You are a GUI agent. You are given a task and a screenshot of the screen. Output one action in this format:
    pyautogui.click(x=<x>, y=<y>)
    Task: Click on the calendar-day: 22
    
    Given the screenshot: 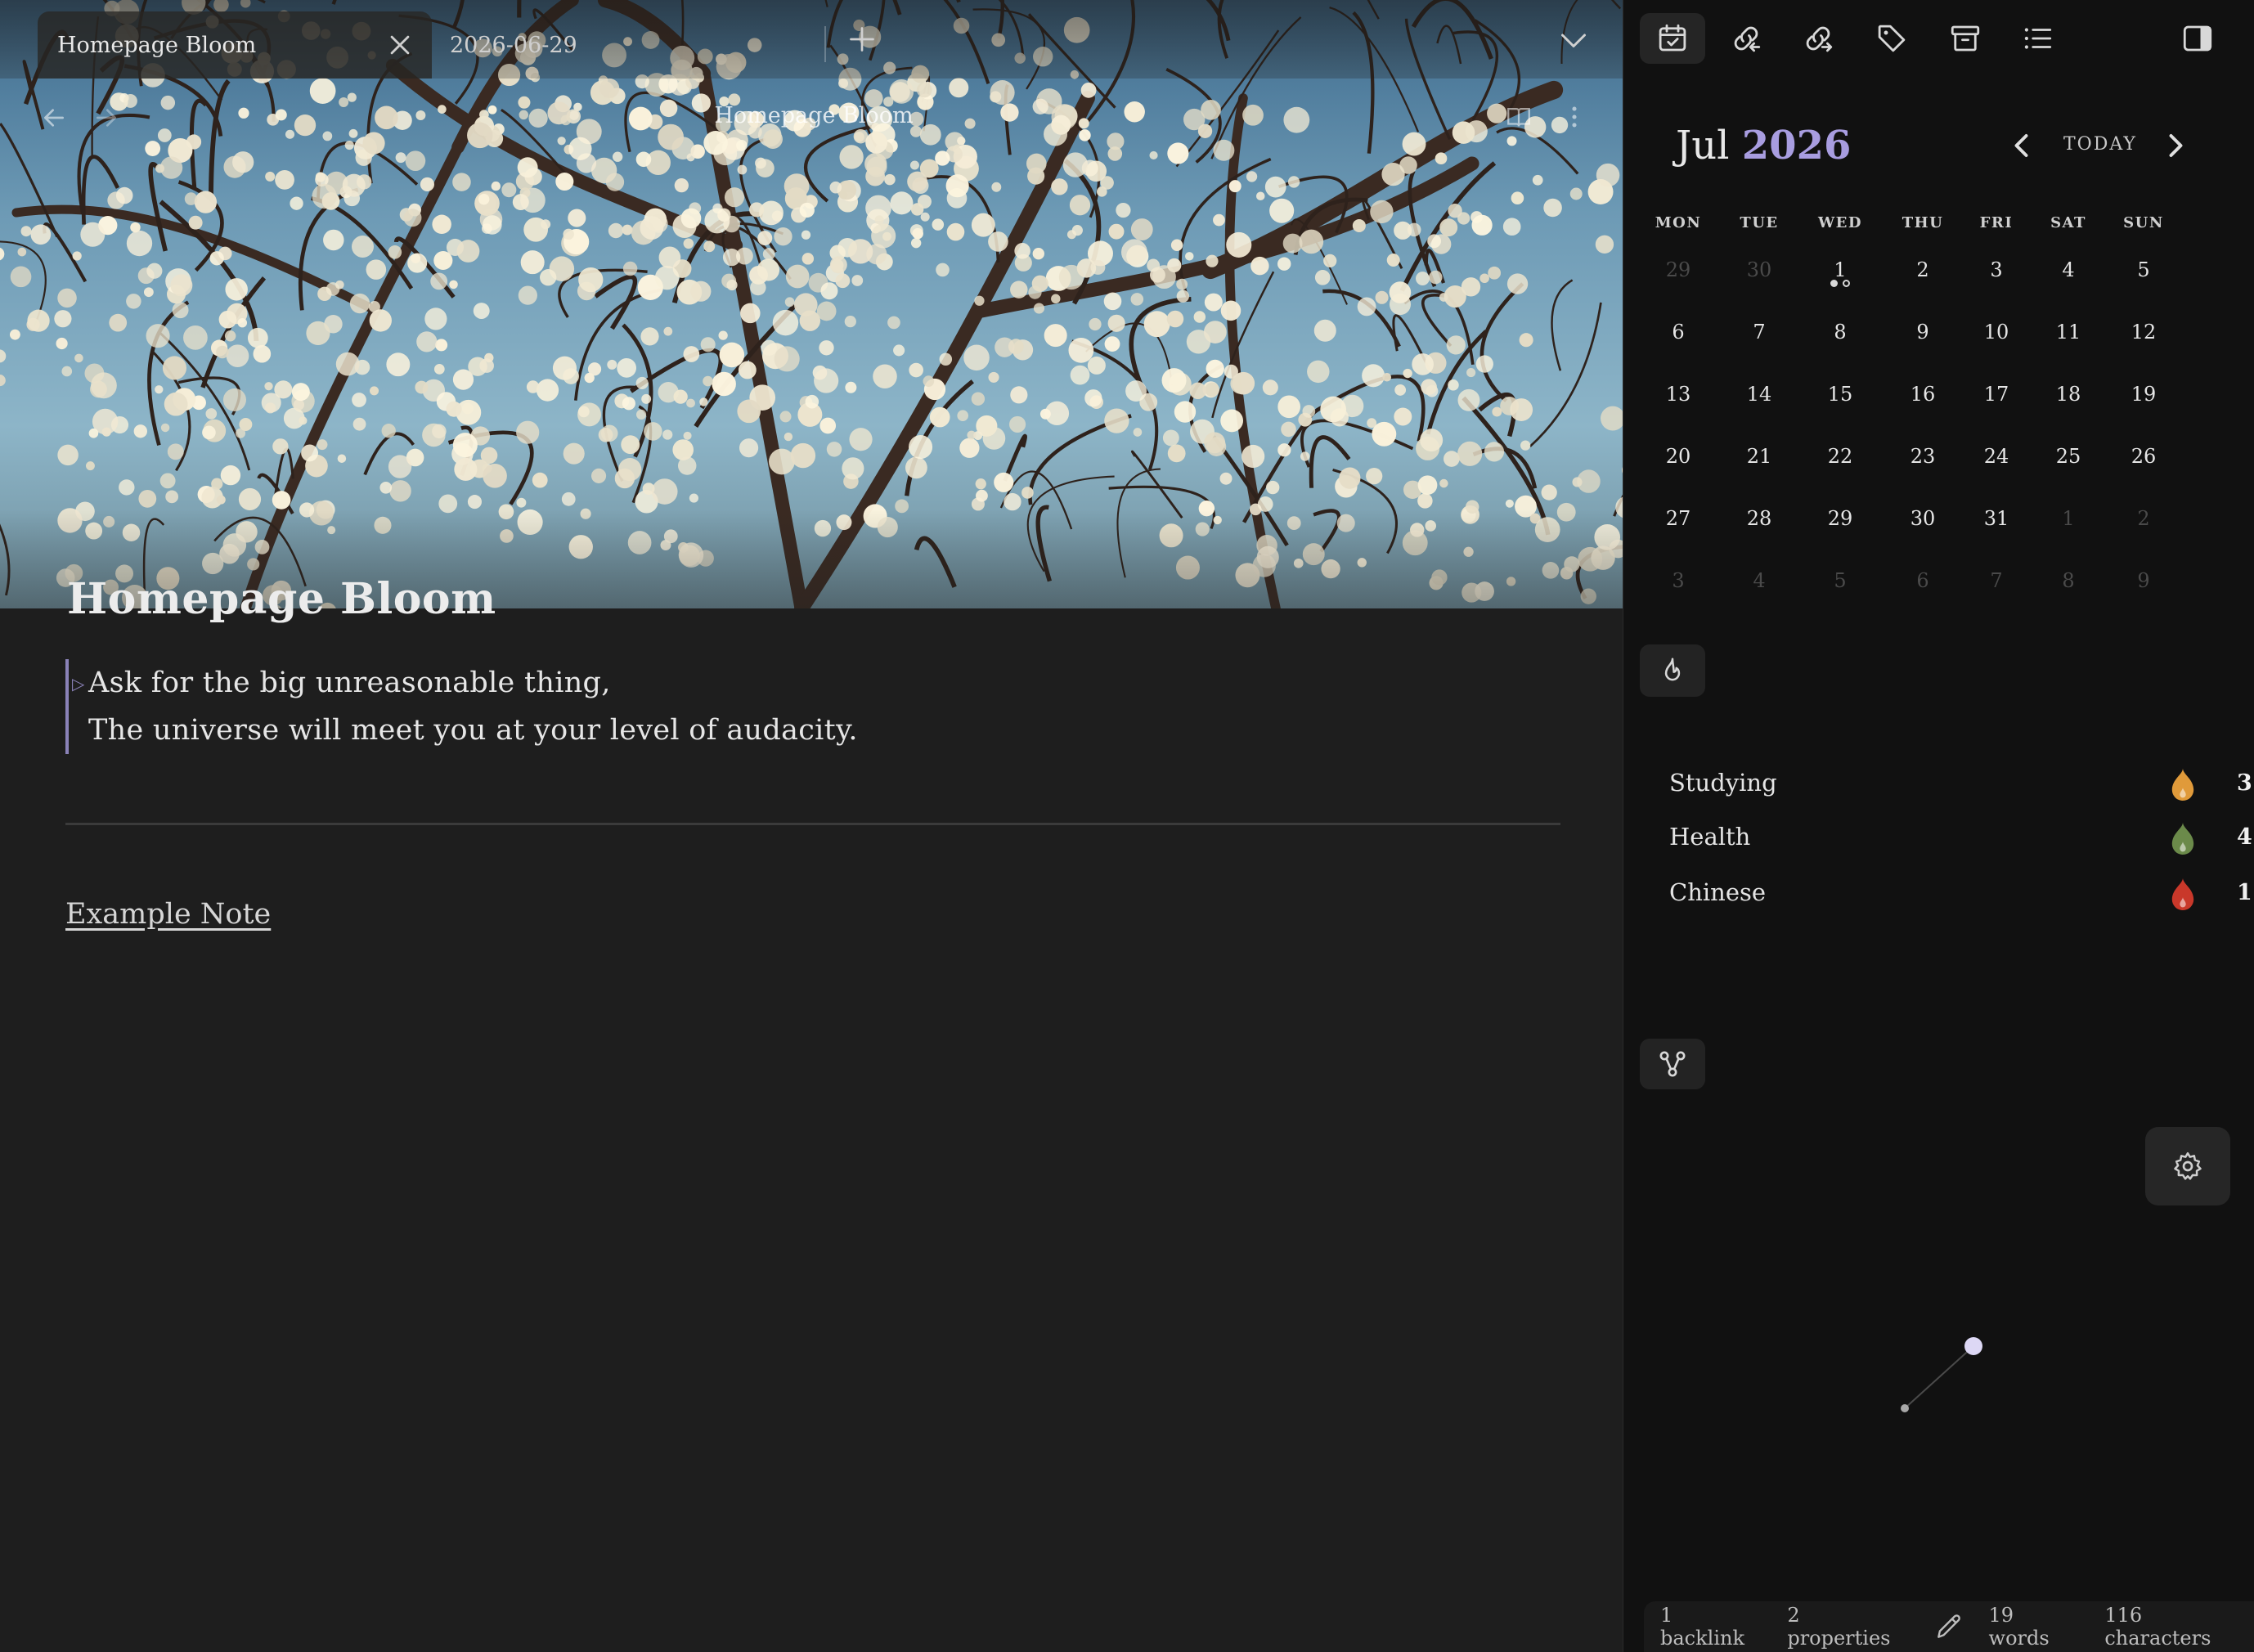 What is the action you would take?
    pyautogui.click(x=1840, y=457)
    